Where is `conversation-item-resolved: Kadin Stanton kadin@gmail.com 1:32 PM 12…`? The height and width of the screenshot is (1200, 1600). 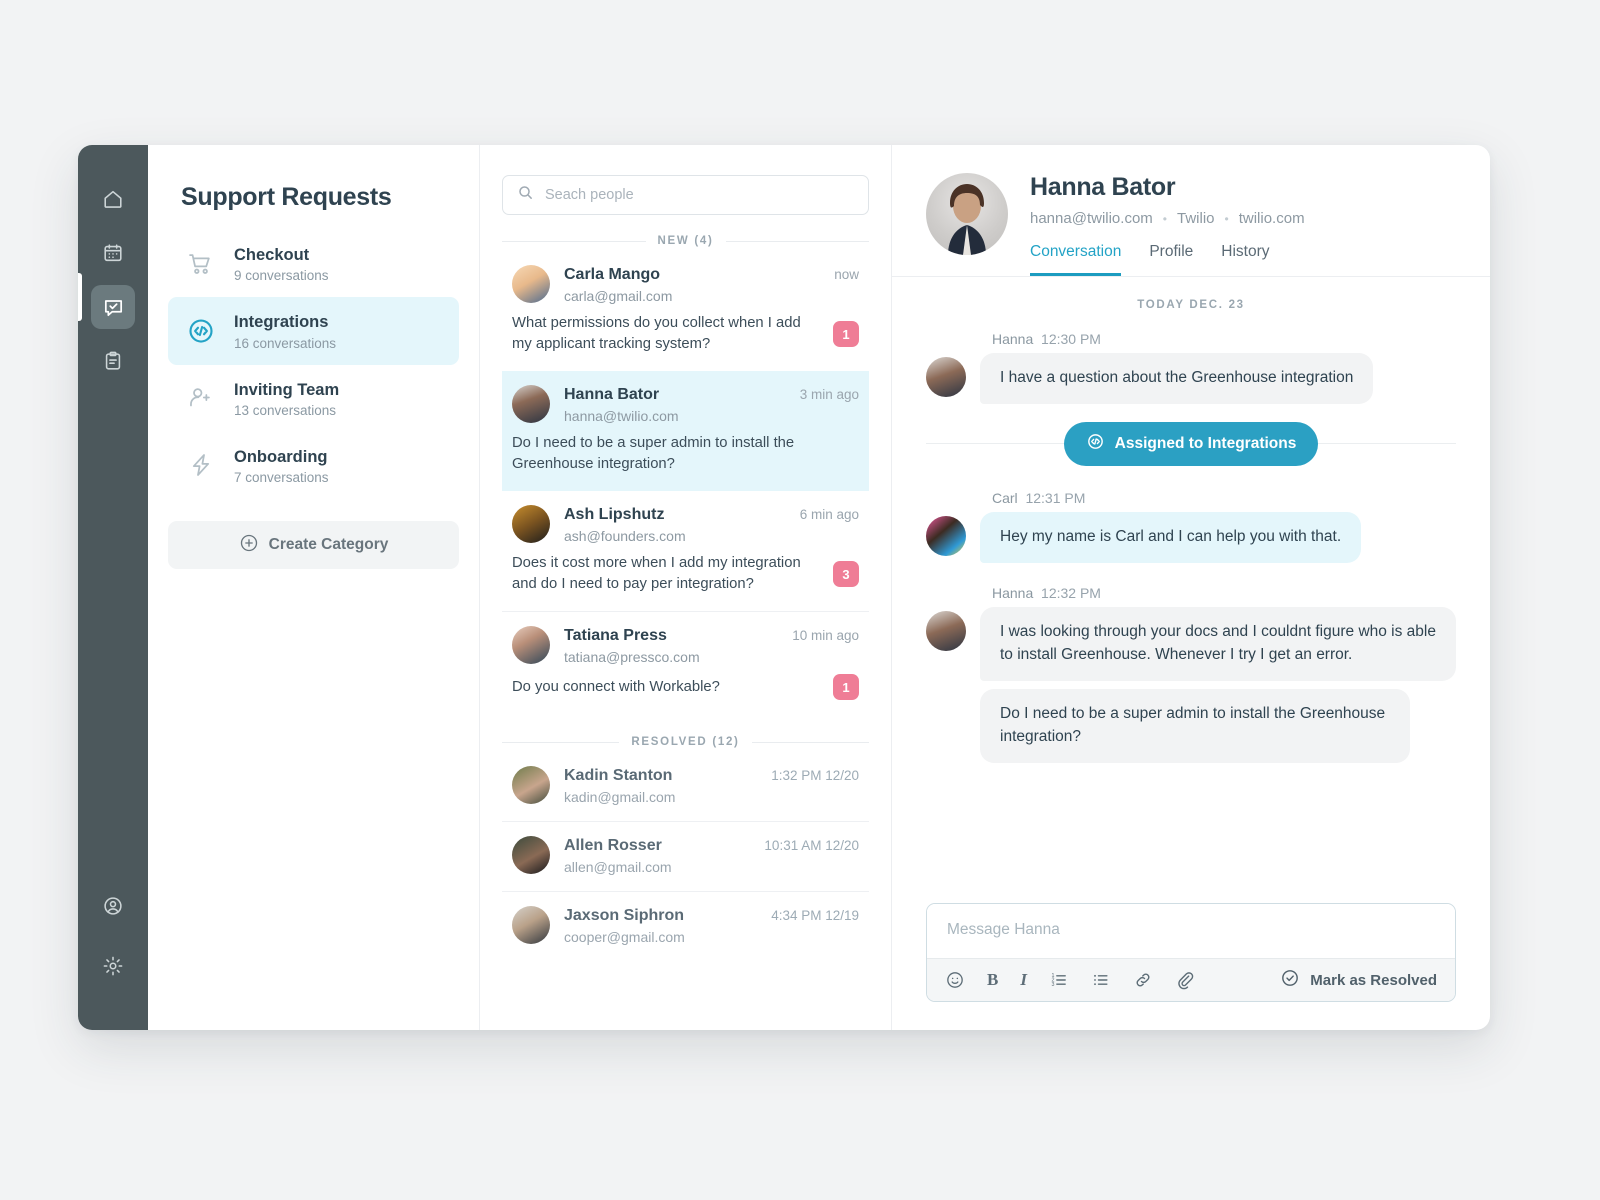
conversation-item-resolved: Kadin Stanton kadin@gmail.com 1:32 PM 12… is located at coordinates (685, 786).